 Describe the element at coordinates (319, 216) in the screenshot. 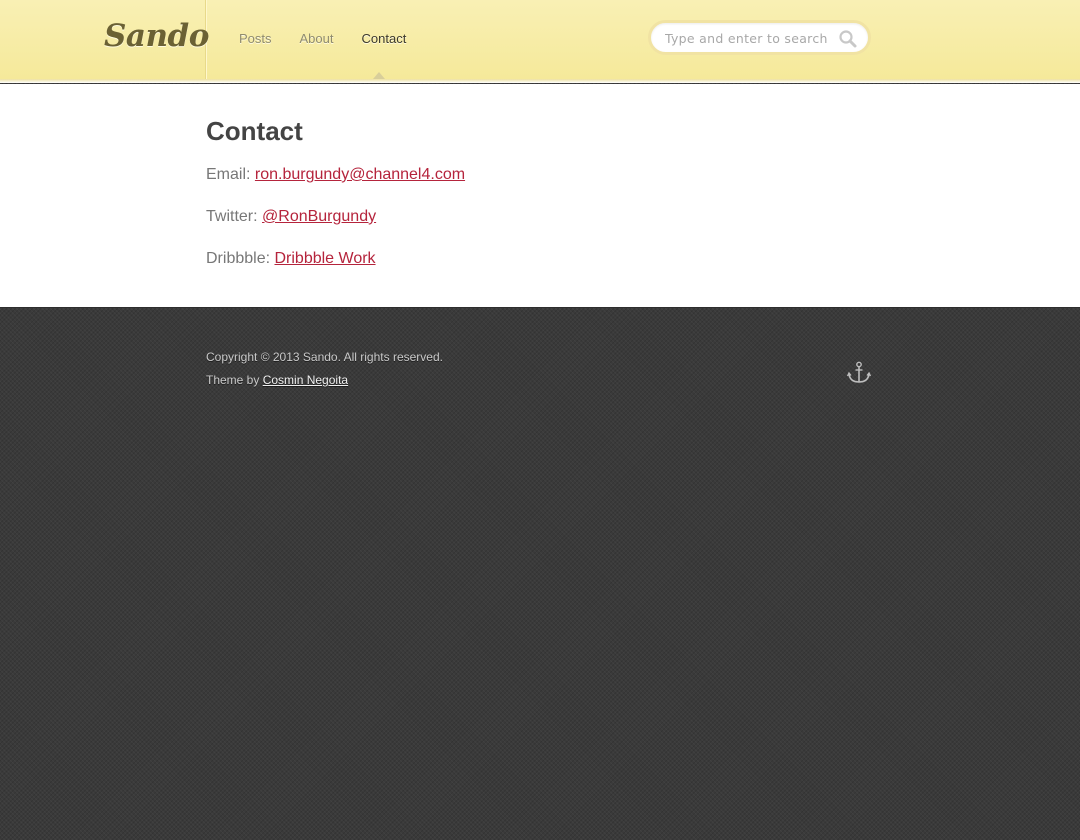

I see `twitter-link: @RonBurgundy` at that location.